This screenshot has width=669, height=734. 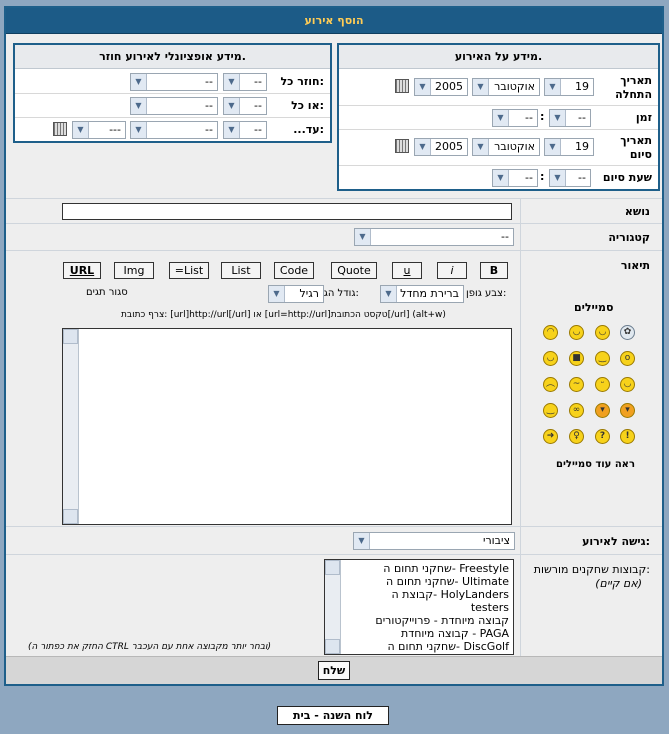 I want to click on img-button: Img, so click(x=134, y=270).